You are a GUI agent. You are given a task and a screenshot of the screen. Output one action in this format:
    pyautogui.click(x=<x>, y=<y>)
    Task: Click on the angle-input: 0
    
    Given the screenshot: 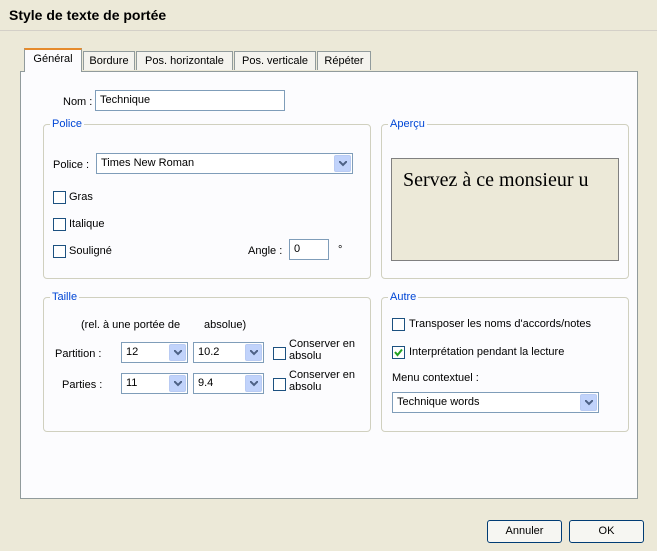 What is the action you would take?
    pyautogui.click(x=309, y=249)
    